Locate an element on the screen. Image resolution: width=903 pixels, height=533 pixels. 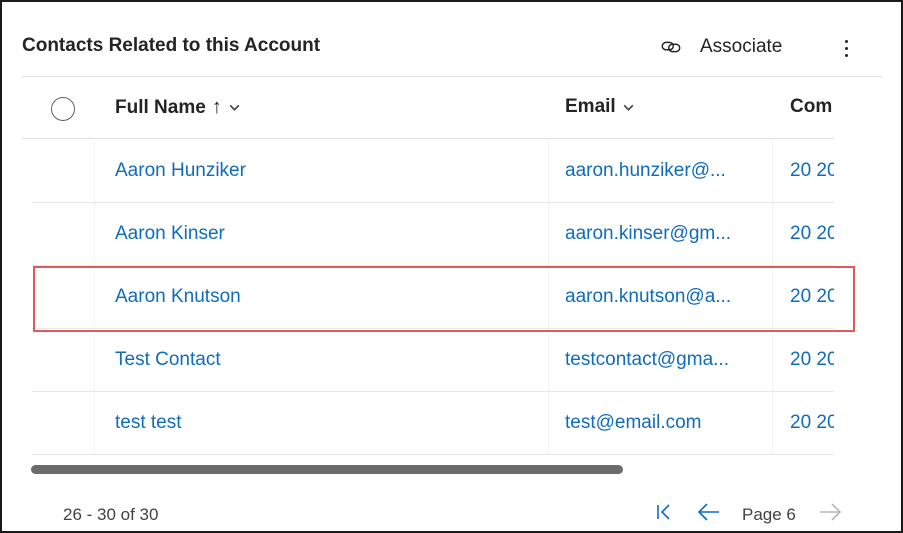
pagination-footer: 26 - 30 of 30 Page 6 is located at coordinates (452, 512).